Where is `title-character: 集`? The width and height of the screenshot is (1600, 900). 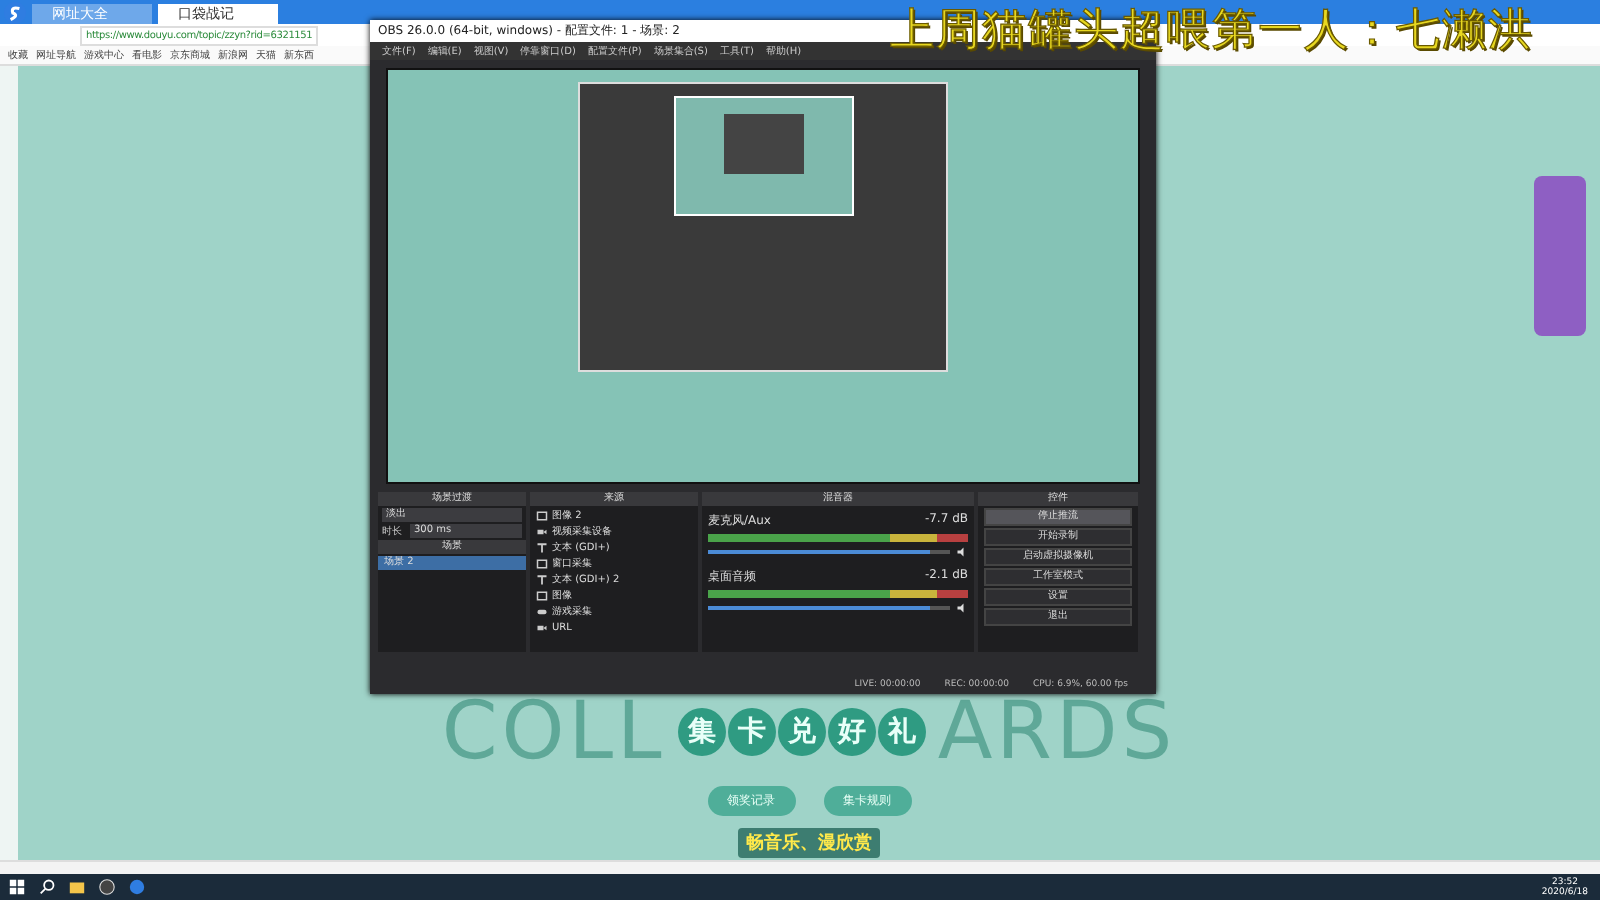 title-character: 集 is located at coordinates (701, 732).